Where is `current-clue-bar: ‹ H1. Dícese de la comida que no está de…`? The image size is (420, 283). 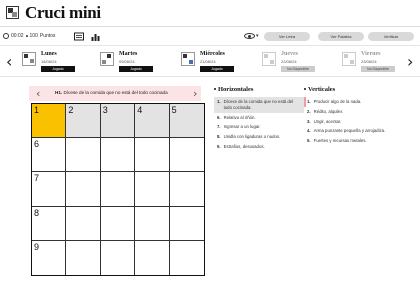 current-clue-bar: ‹ H1. Dícese de la comida que no está de… is located at coordinates (115, 93).